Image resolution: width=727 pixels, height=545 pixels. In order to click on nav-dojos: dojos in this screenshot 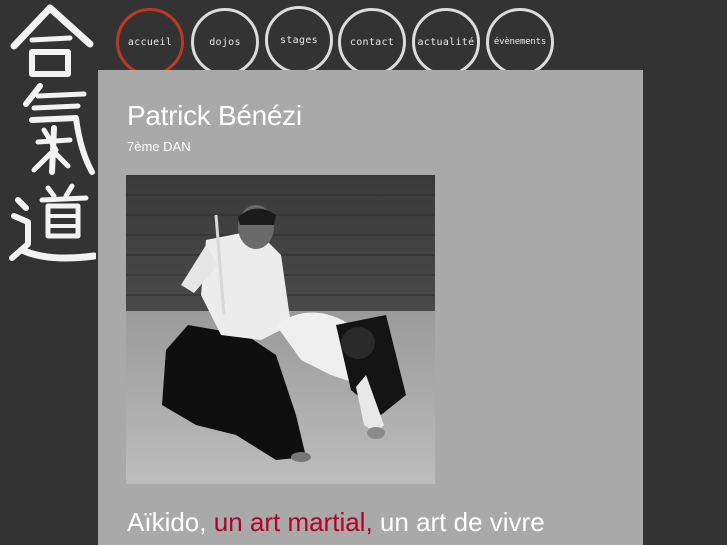, I will do `click(225, 42)`.